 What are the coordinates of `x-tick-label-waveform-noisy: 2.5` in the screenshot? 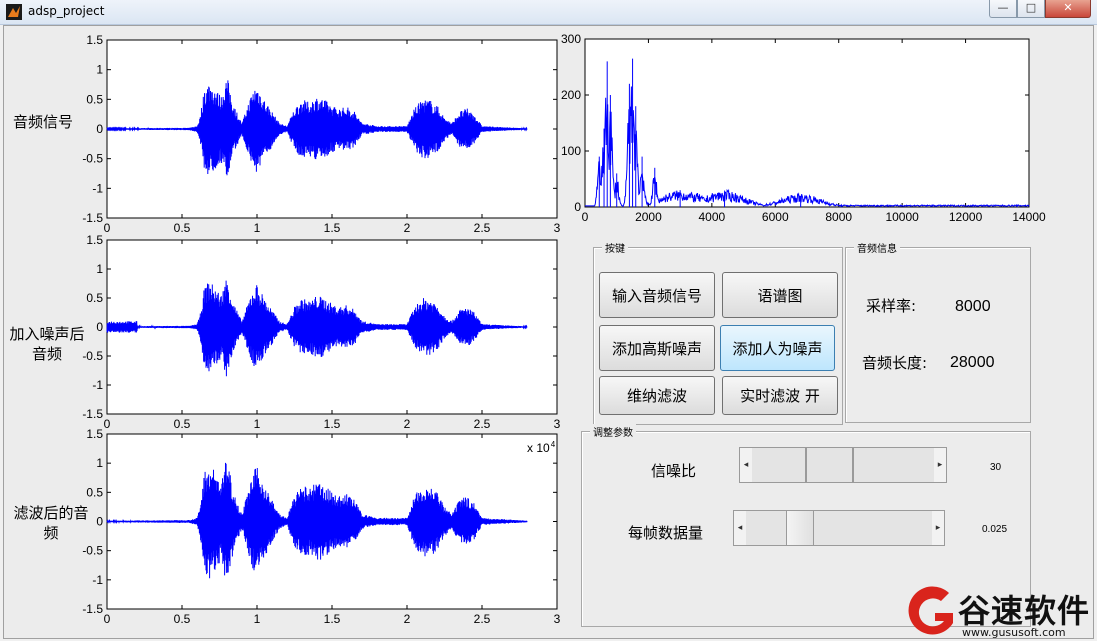 It's located at (482, 424).